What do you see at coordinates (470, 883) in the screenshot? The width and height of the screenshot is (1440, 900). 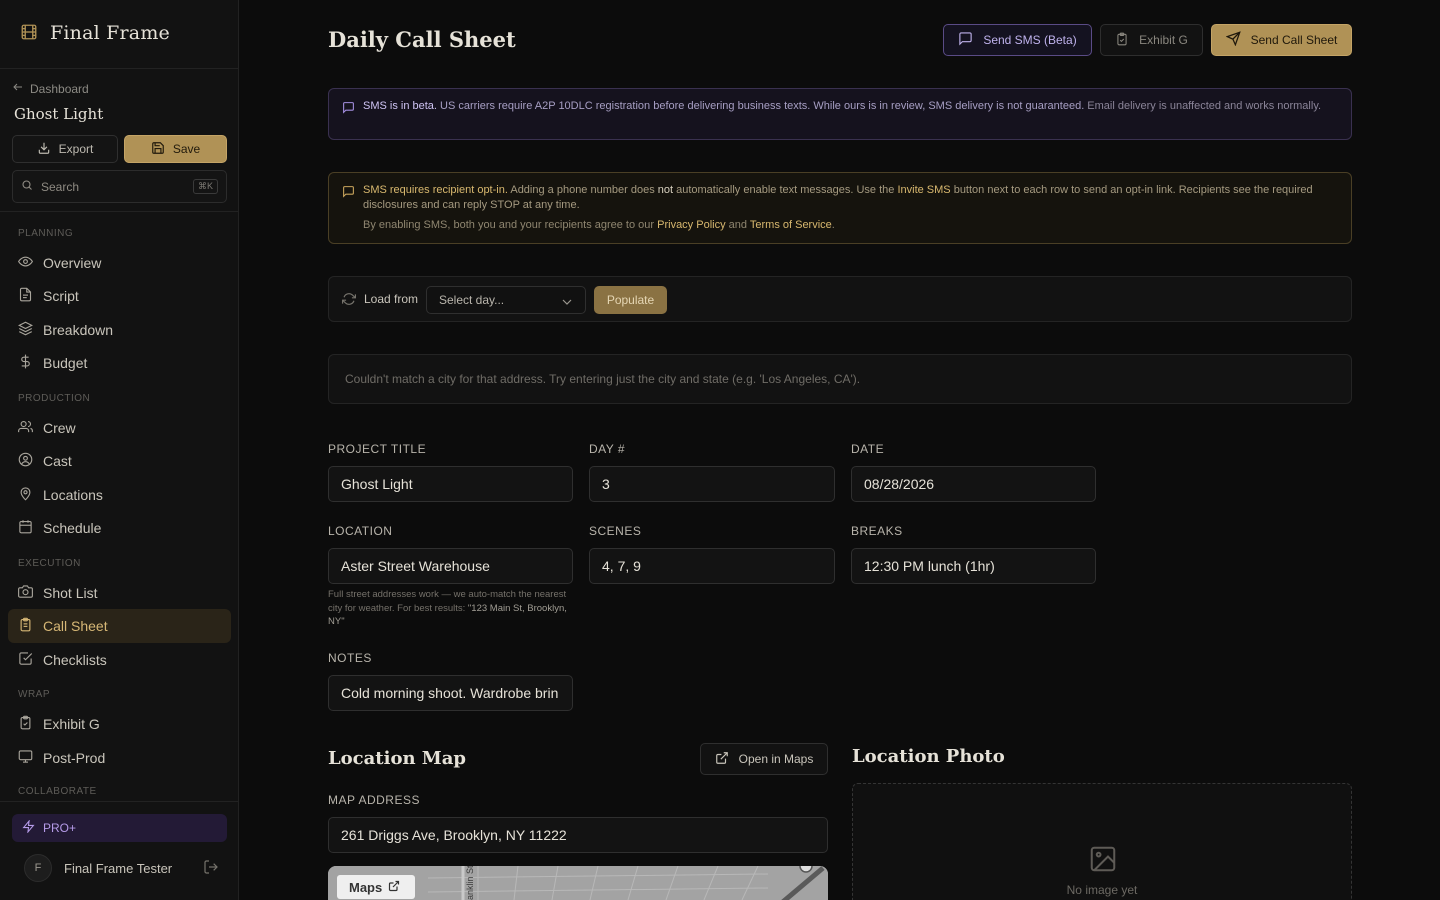 I see `map-street-label: anklin St` at bounding box center [470, 883].